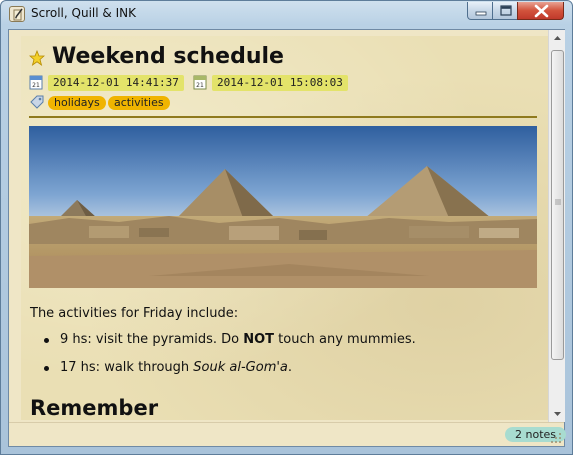  I want to click on bullet-italic-text: Souk al-Gom'a, so click(240, 367).